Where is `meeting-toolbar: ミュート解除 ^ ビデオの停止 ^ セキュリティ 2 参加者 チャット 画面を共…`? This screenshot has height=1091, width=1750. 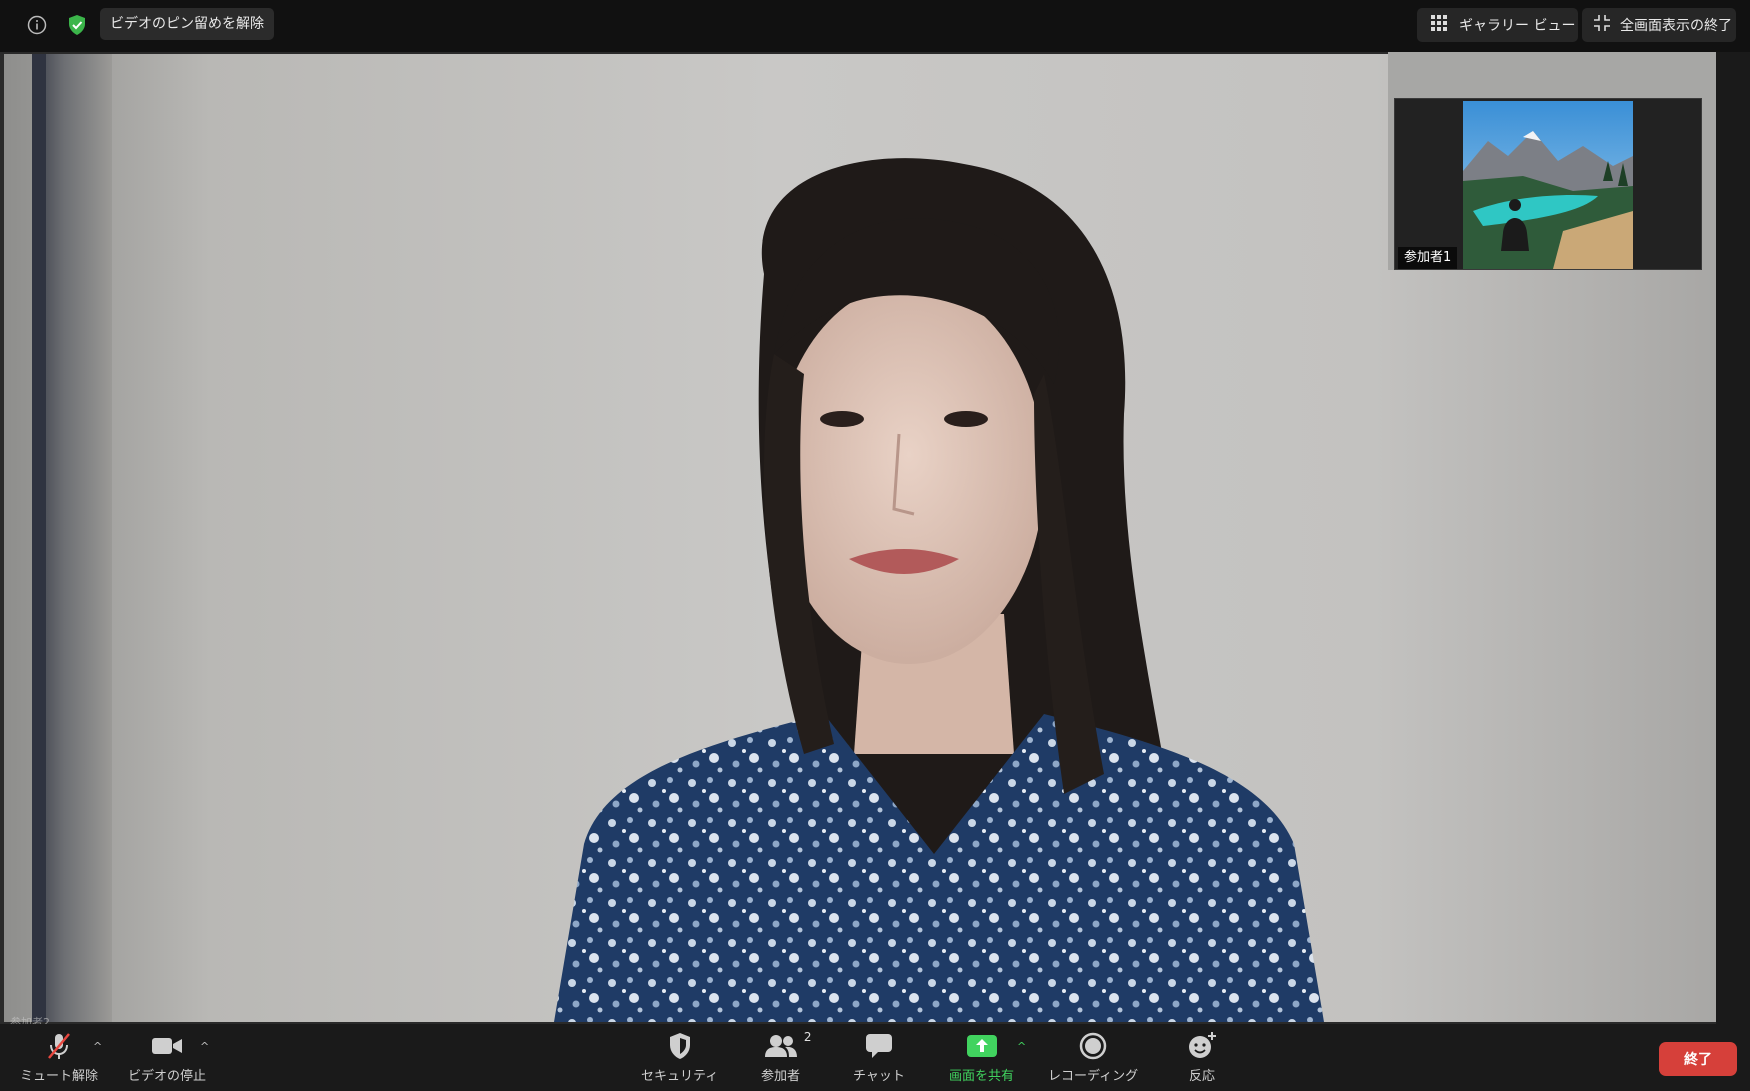
meeting-toolbar: ミュート解除 ^ ビデオの停止 ^ セキュリティ 2 参加者 チャット 画面を共… is located at coordinates (875, 1057).